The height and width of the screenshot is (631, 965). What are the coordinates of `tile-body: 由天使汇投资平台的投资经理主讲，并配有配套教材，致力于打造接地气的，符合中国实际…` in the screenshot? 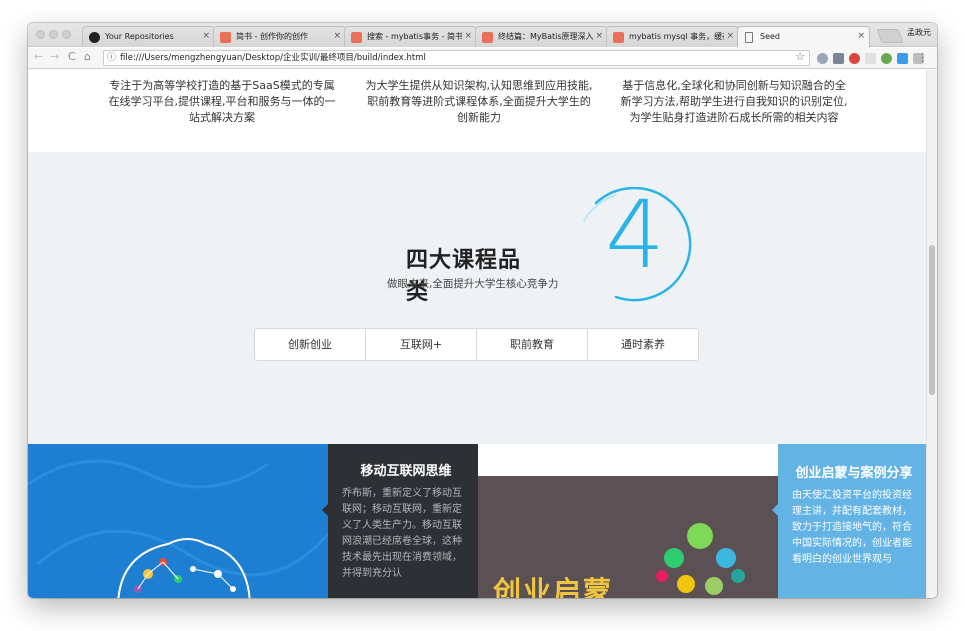 It's located at (852, 527).